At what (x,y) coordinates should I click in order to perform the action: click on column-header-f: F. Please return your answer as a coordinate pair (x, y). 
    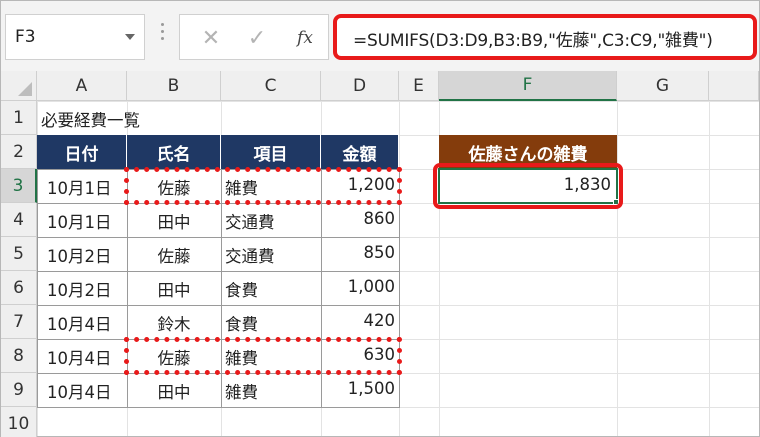
    Looking at the image, I should click on (528, 86).